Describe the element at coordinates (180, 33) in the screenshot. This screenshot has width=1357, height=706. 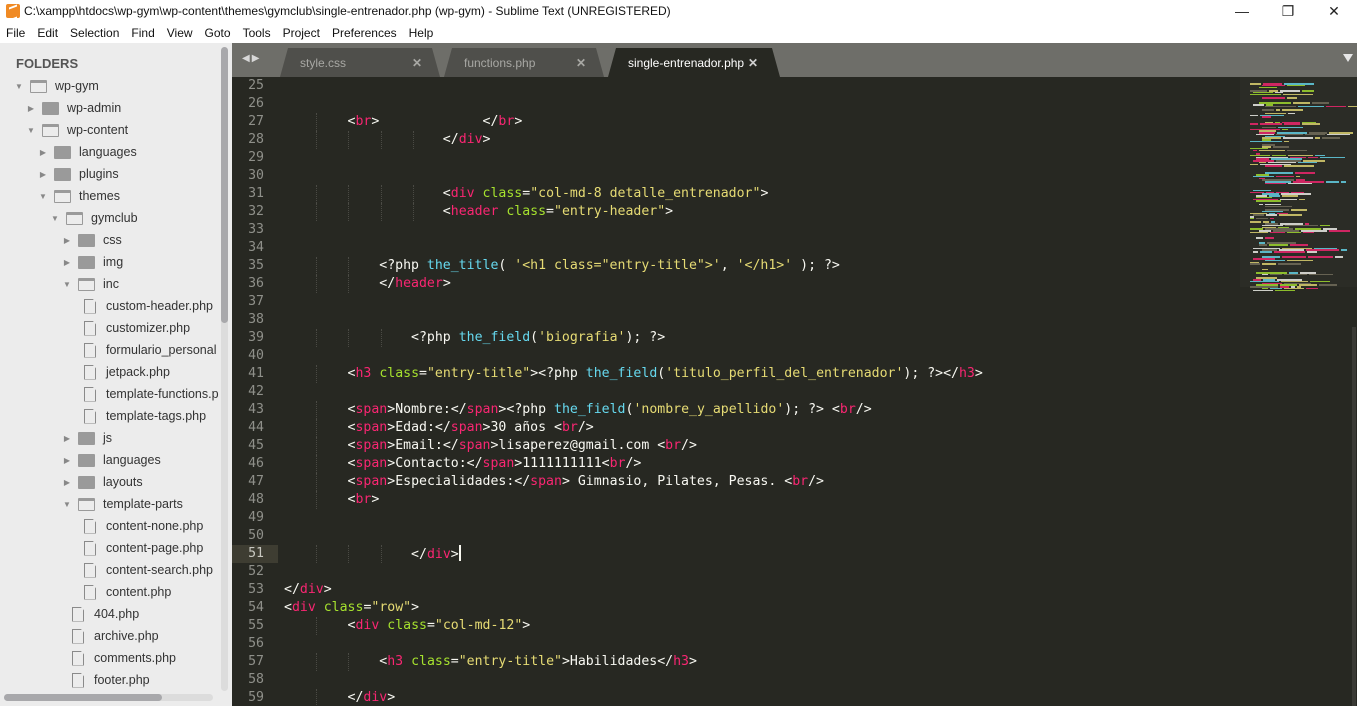
I see `menu-view: View` at that location.